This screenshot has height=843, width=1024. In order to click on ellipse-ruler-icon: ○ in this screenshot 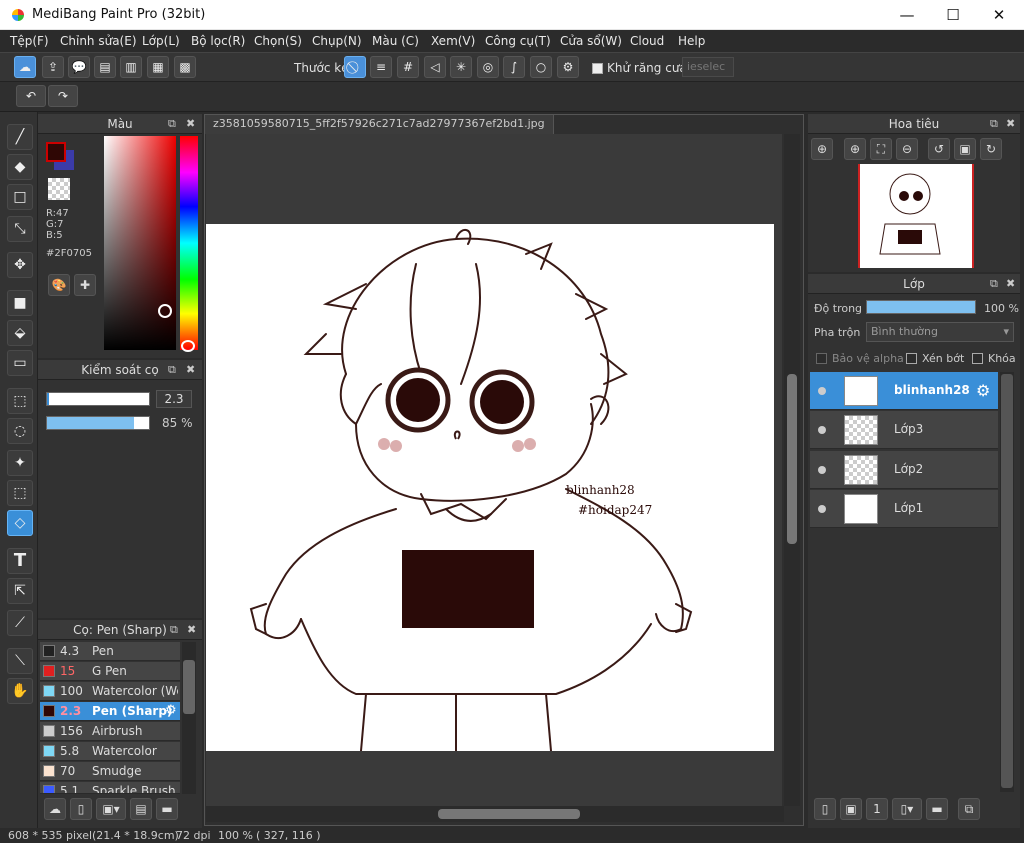, I will do `click(541, 67)`.